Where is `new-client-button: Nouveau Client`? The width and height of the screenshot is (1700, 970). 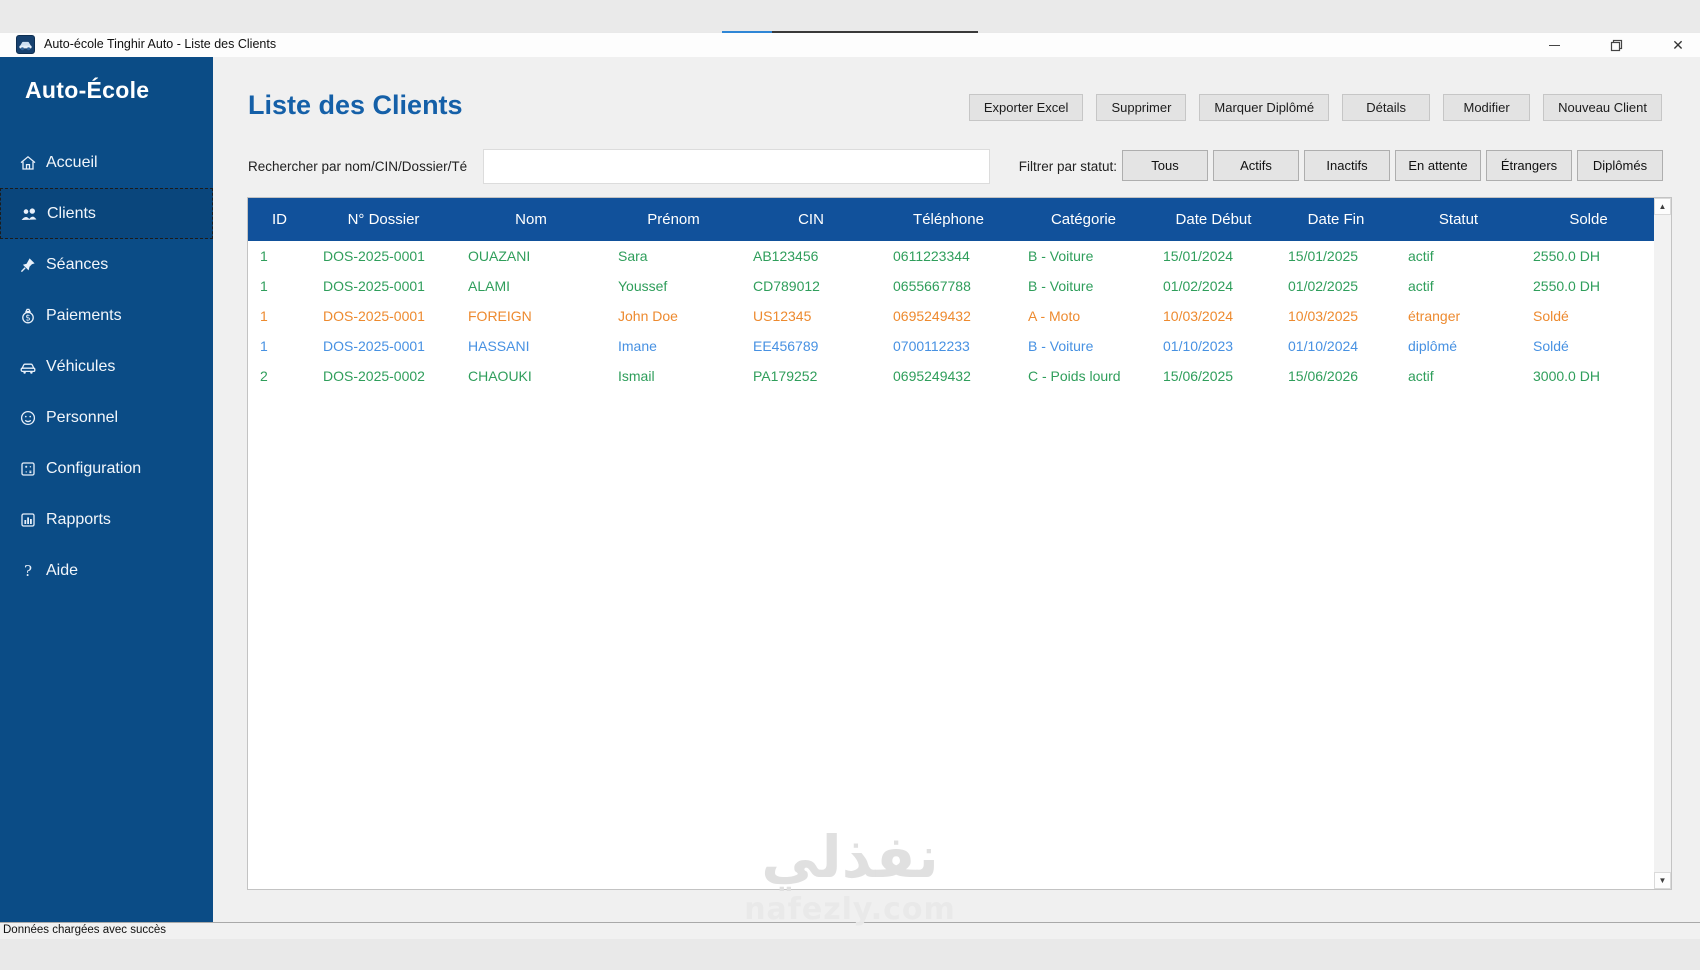 new-client-button: Nouveau Client is located at coordinates (1602, 107).